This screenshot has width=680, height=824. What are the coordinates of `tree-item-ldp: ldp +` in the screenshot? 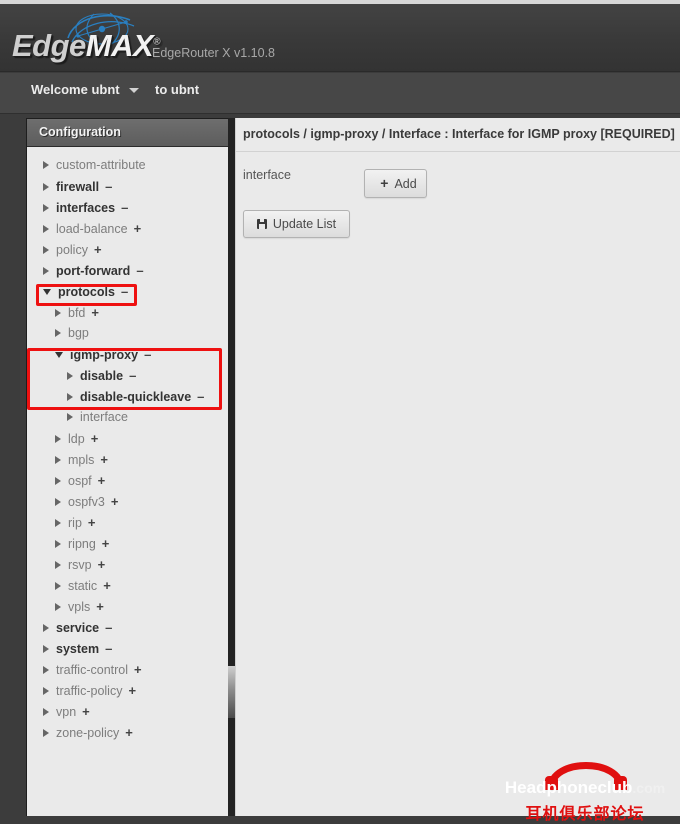 It's located at (130, 438).